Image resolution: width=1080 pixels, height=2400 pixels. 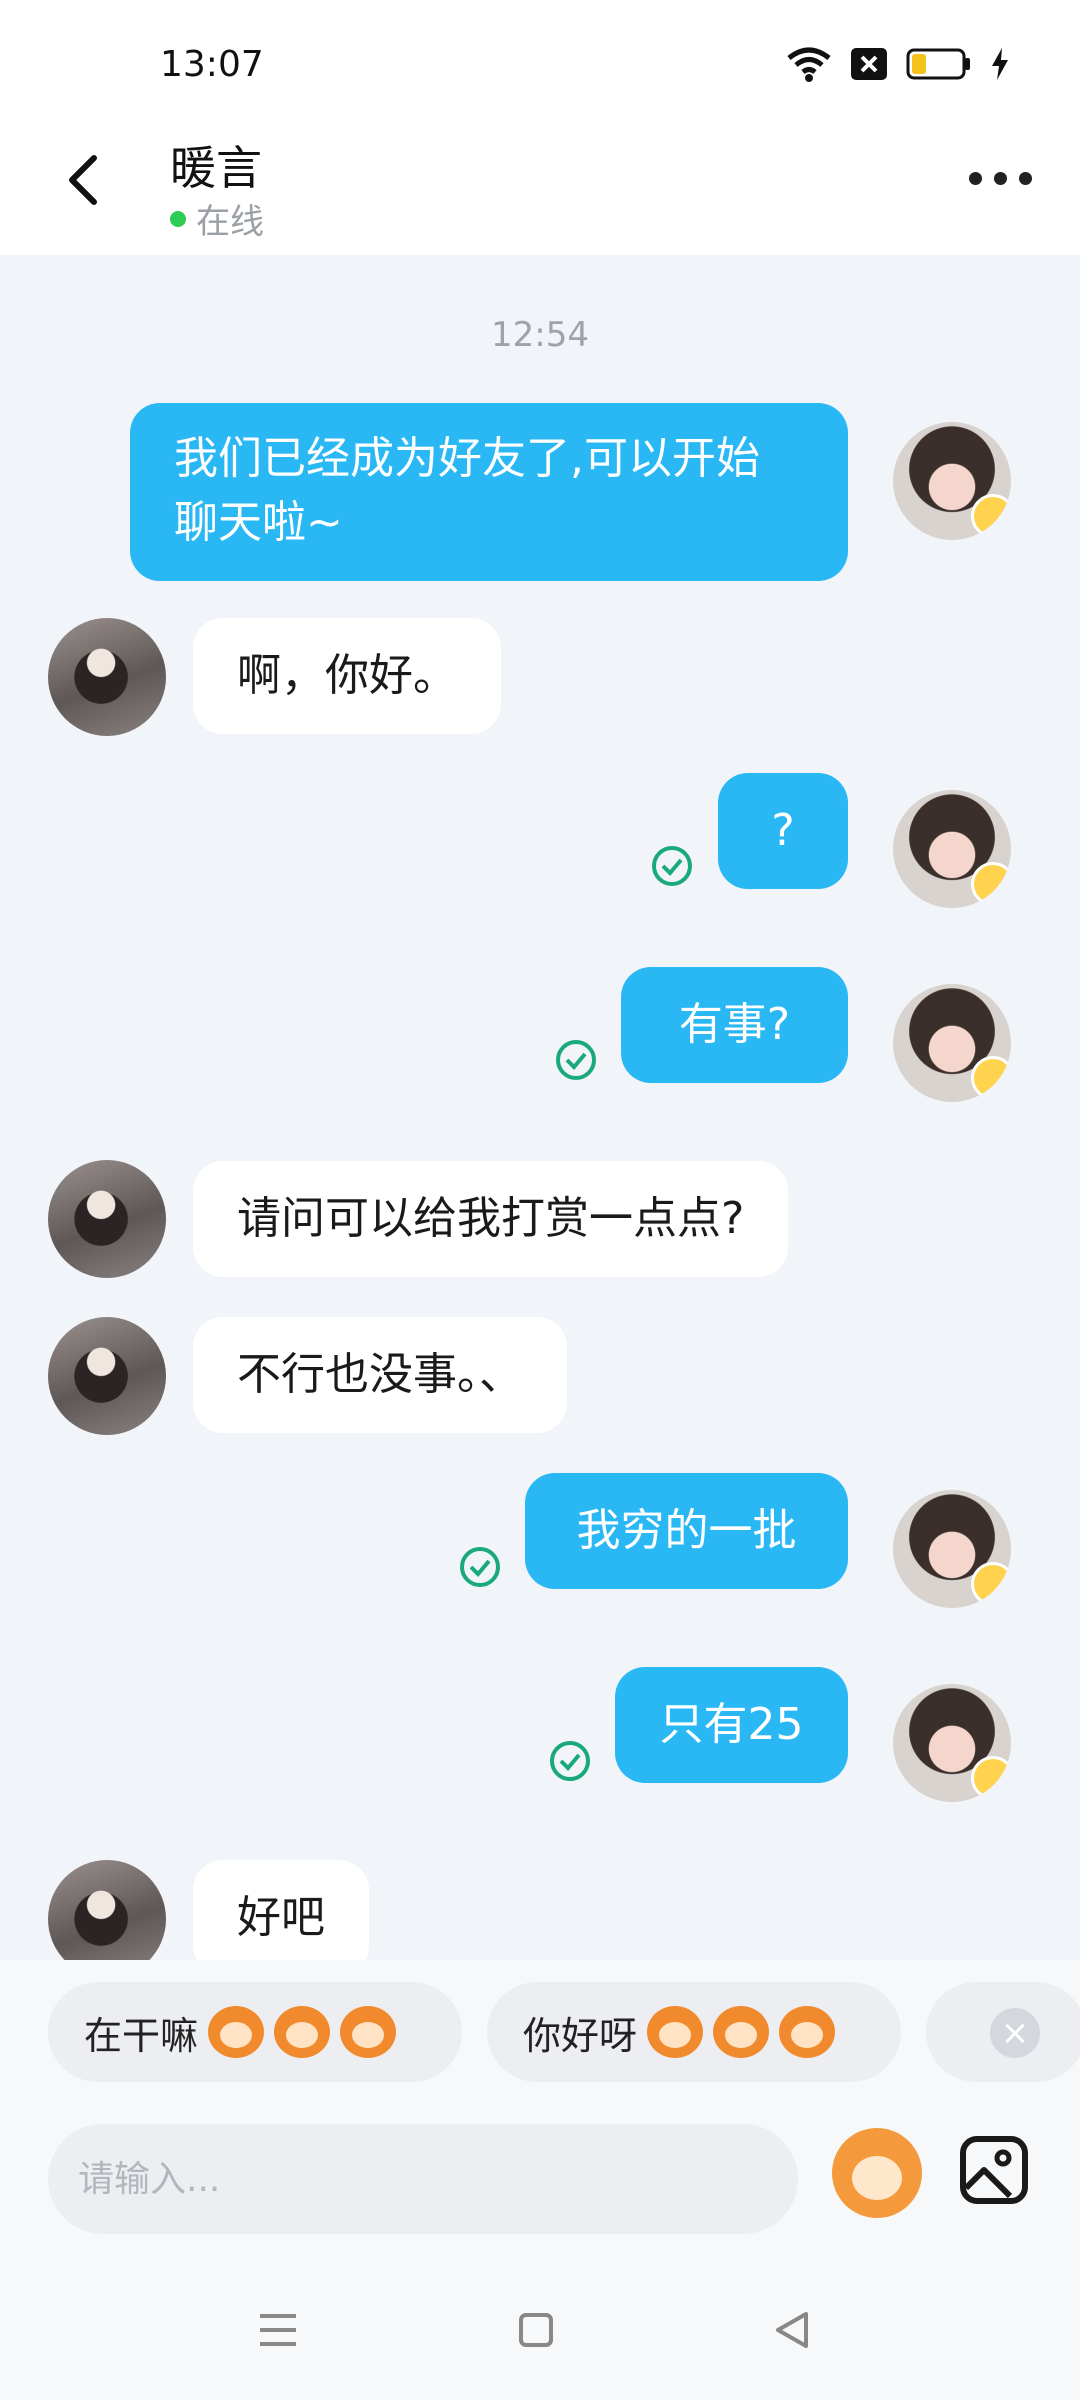 What do you see at coordinates (536, 2330) in the screenshot?
I see `home-icon` at bounding box center [536, 2330].